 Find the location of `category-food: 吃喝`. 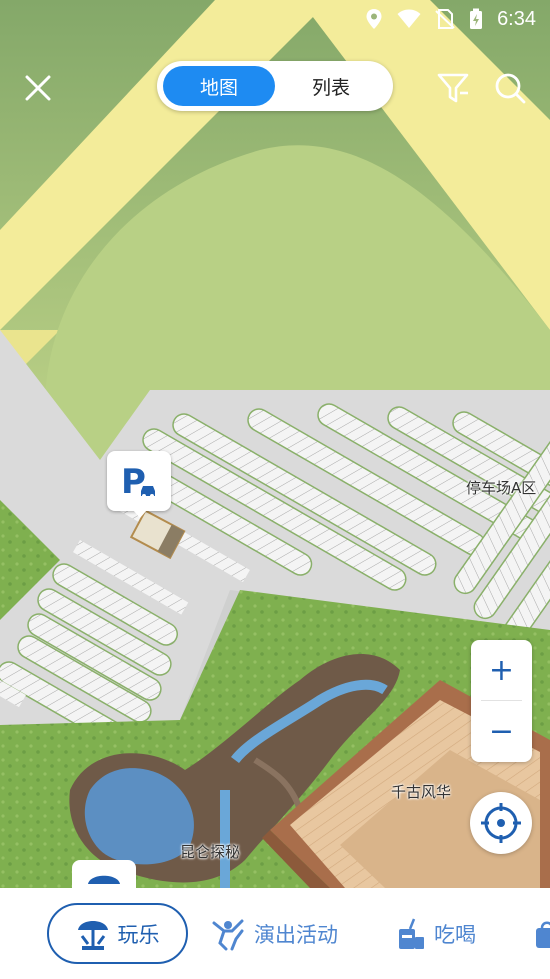

category-food: 吃喝 is located at coordinates (436, 933).